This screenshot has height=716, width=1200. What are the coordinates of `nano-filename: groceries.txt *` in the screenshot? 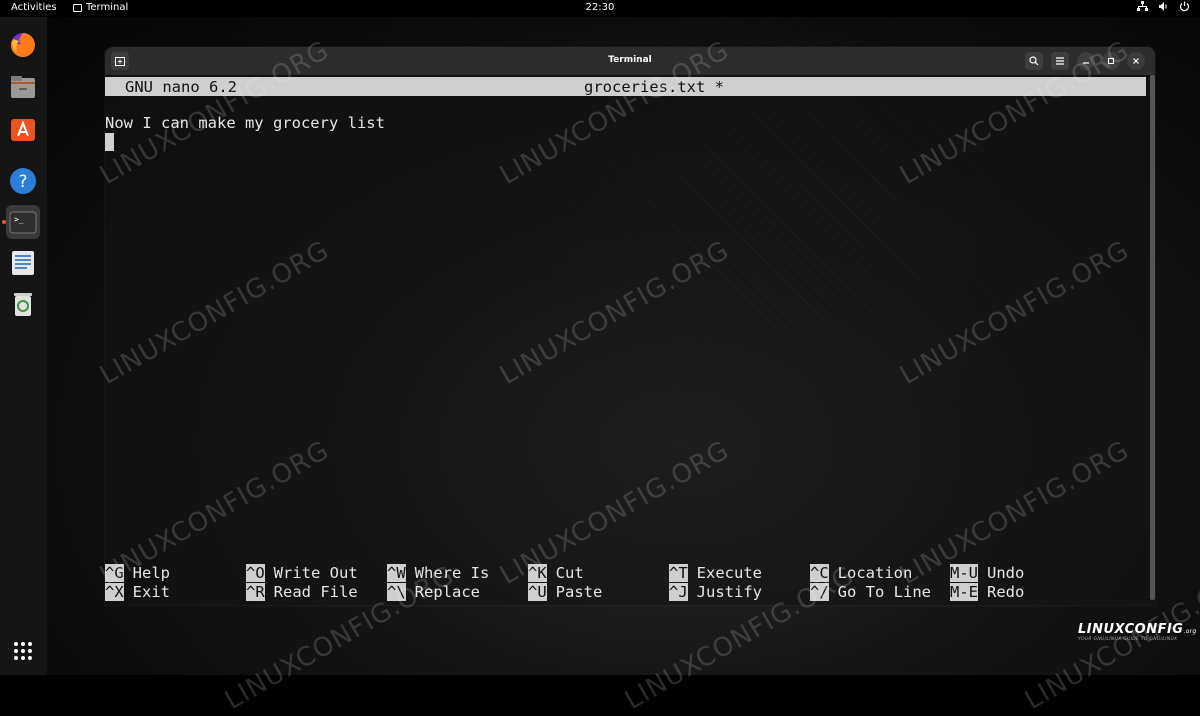 It's located at (654, 87).